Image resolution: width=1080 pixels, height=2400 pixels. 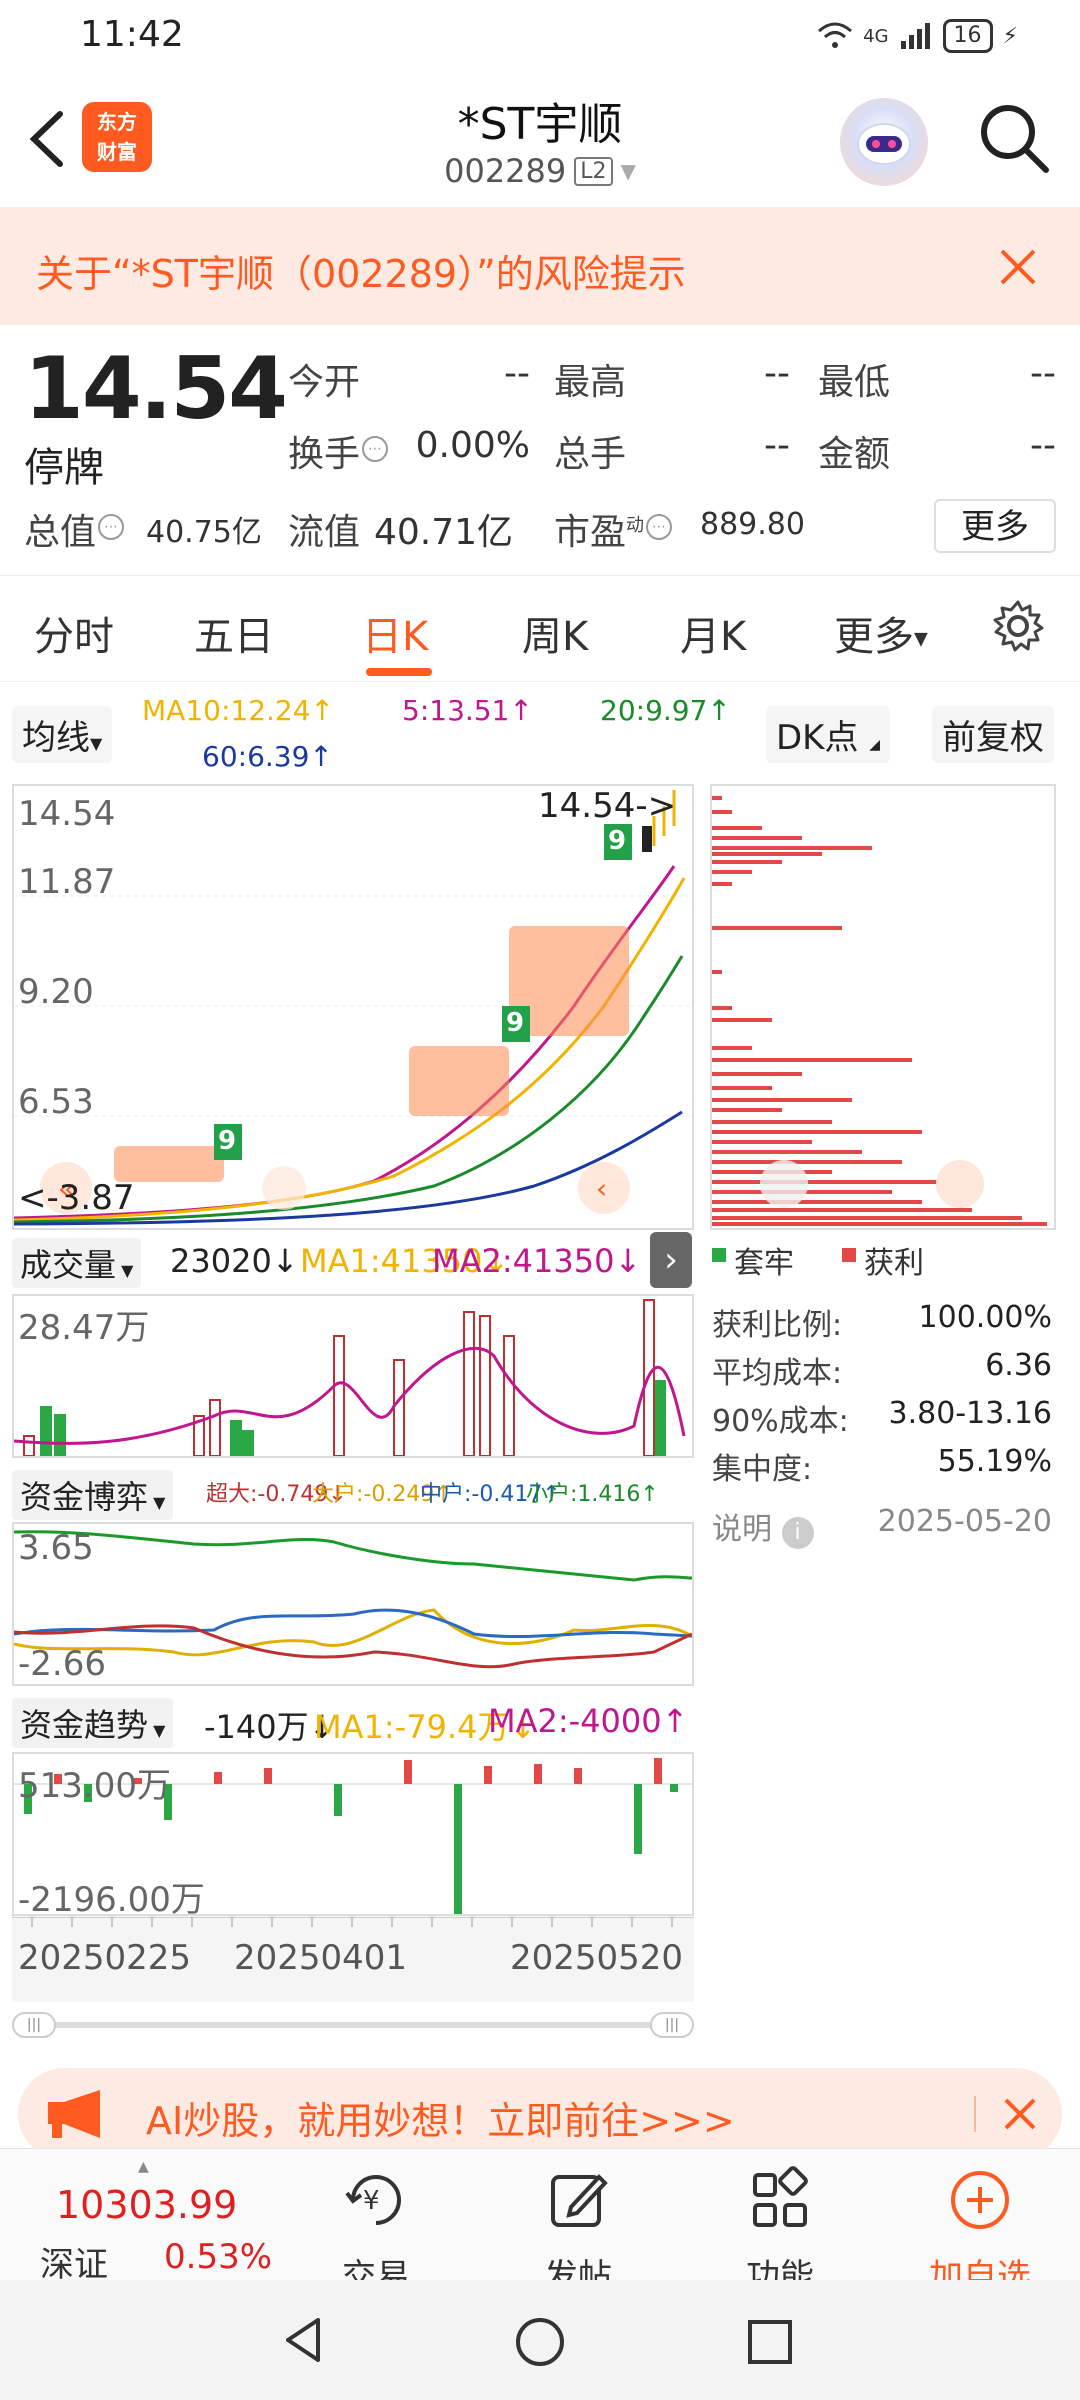 What do you see at coordinates (67, 814) in the screenshot?
I see `y-axis-label-1: 14.54` at bounding box center [67, 814].